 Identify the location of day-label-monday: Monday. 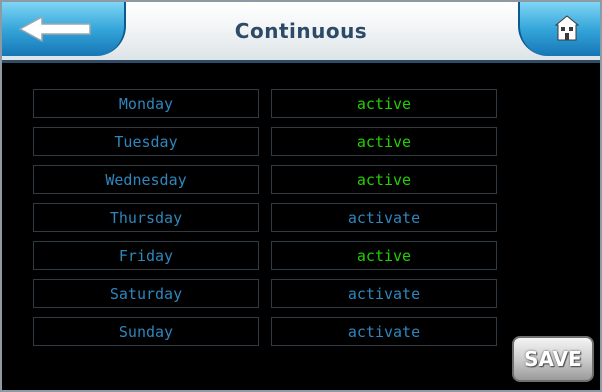
(146, 103).